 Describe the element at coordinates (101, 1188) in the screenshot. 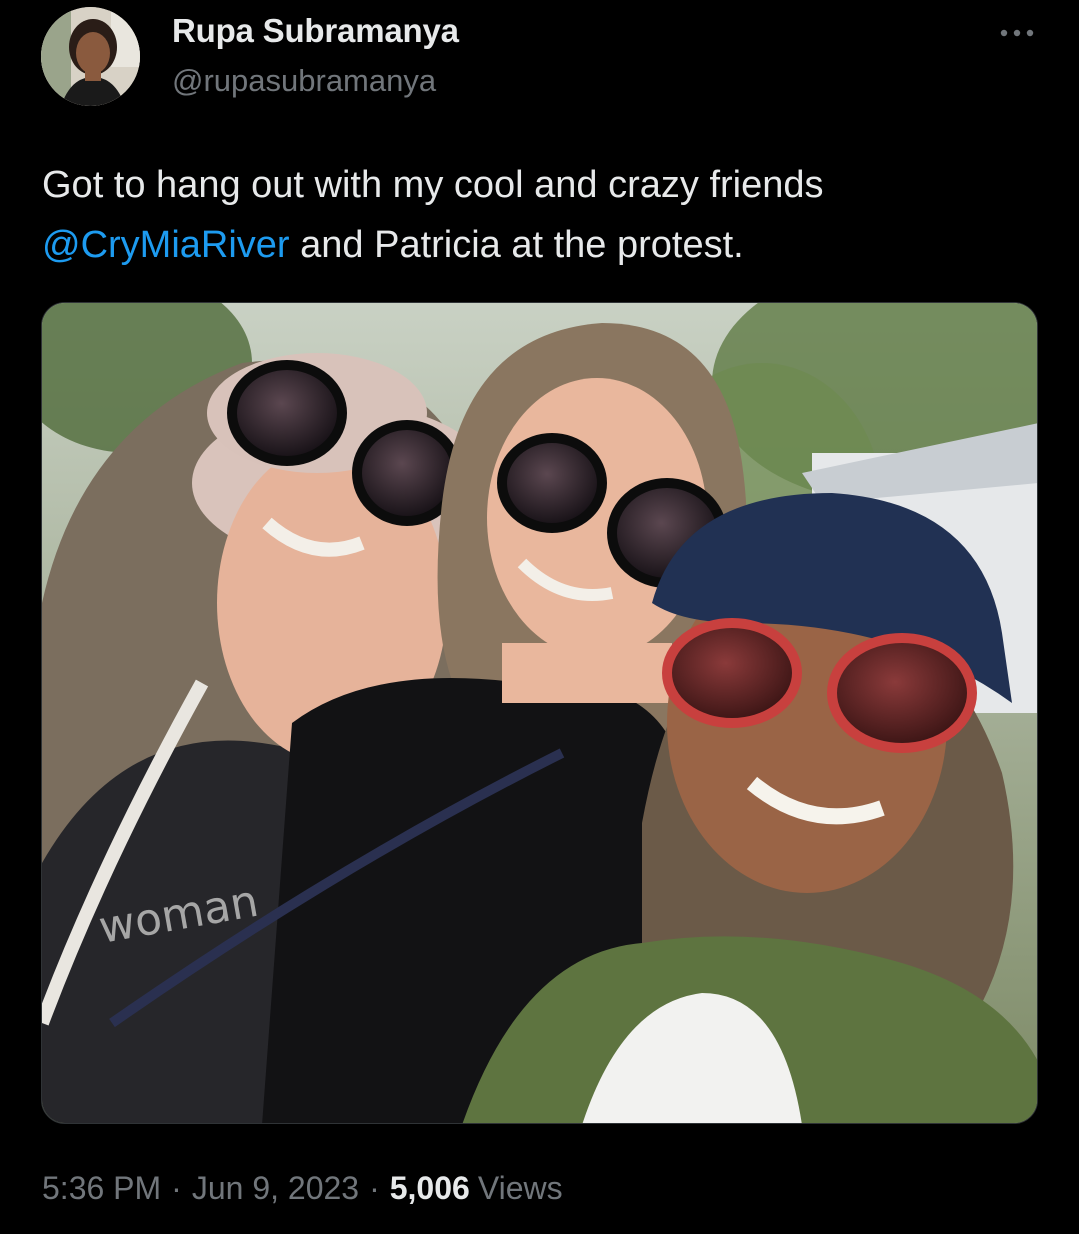

I see `tweet-time: 5:36 PM` at that location.